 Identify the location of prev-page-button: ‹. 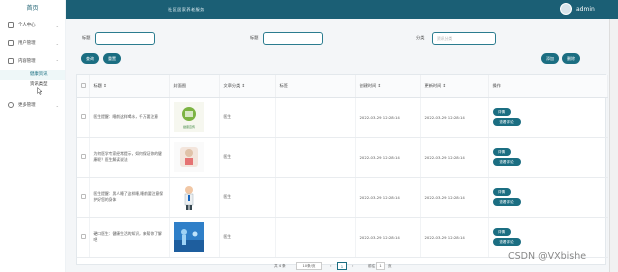
(330, 266).